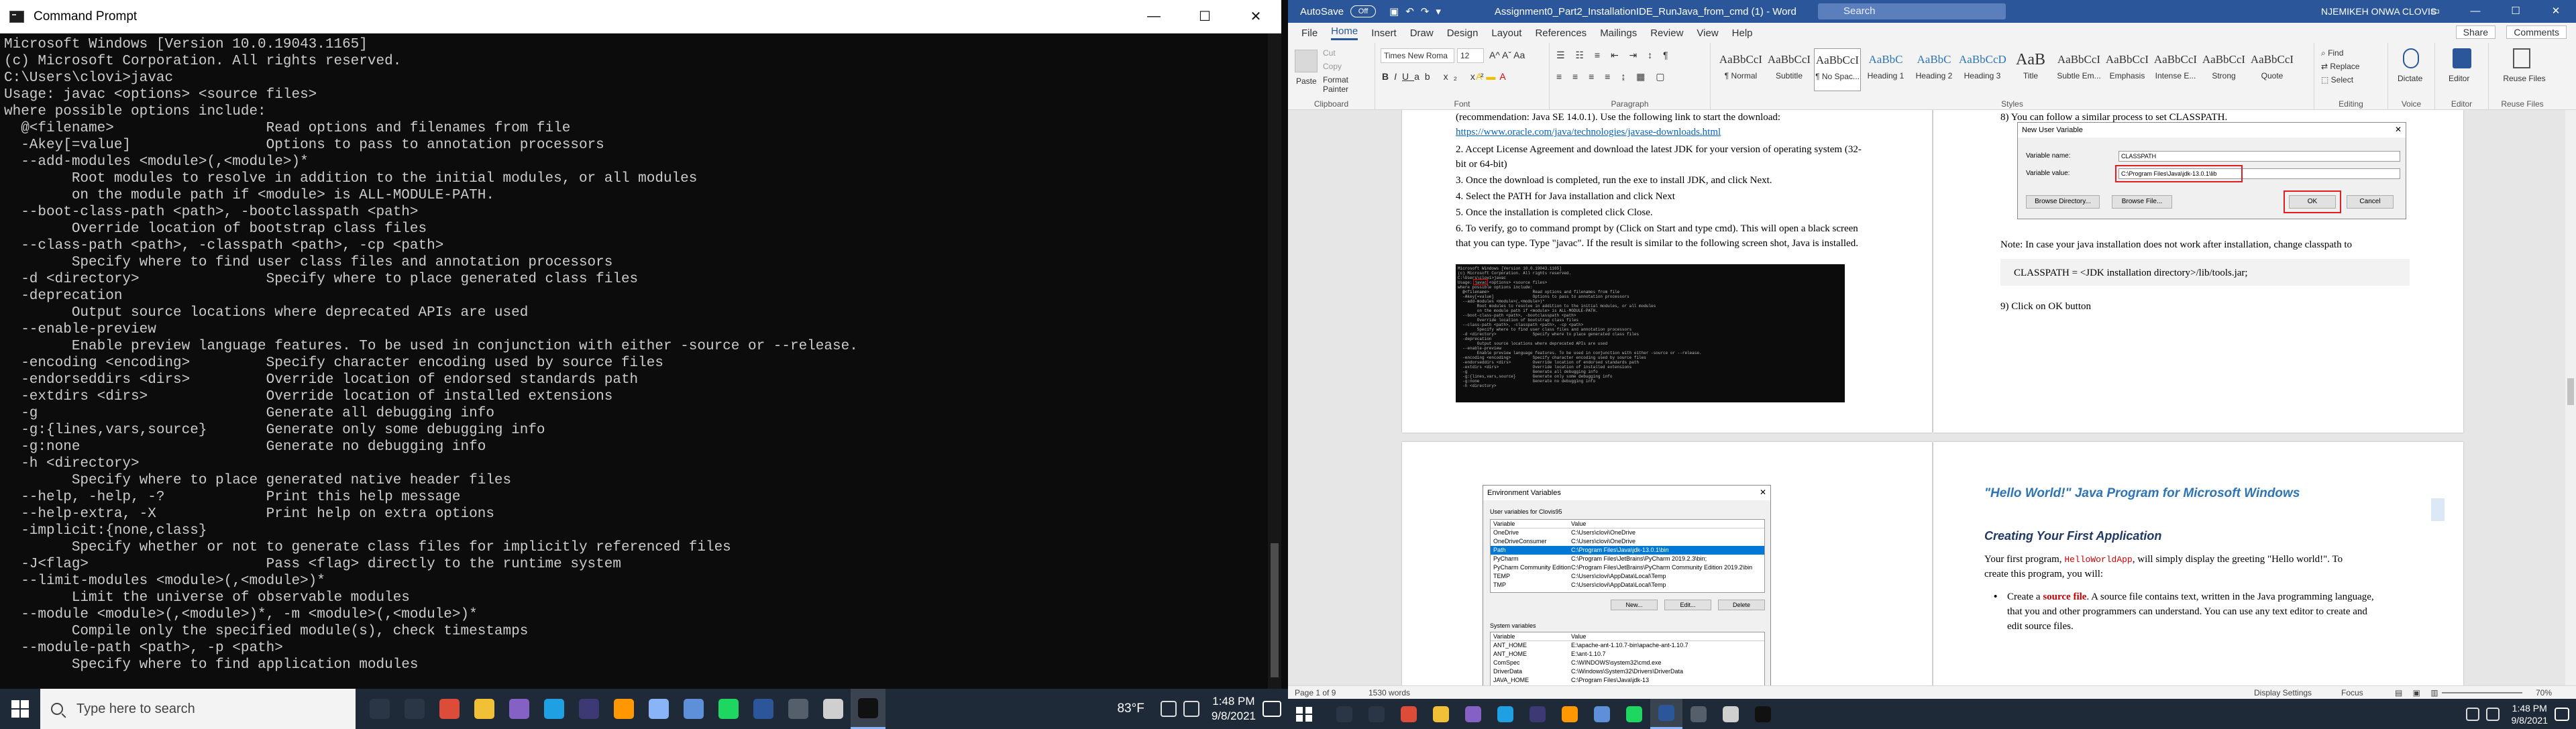 This screenshot has width=2576, height=729. Describe the element at coordinates (1255, 17) in the screenshot. I see `close-button: ✕` at that location.